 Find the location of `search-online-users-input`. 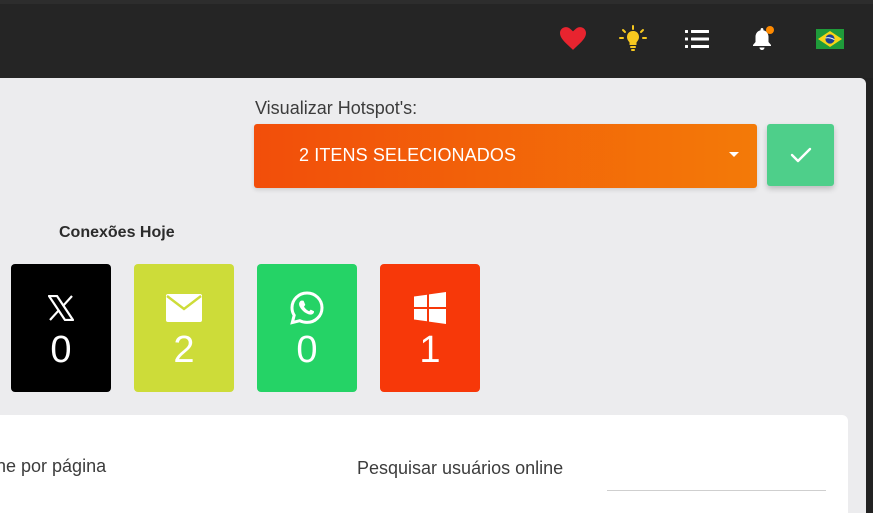

search-online-users-input is located at coordinates (716, 470).